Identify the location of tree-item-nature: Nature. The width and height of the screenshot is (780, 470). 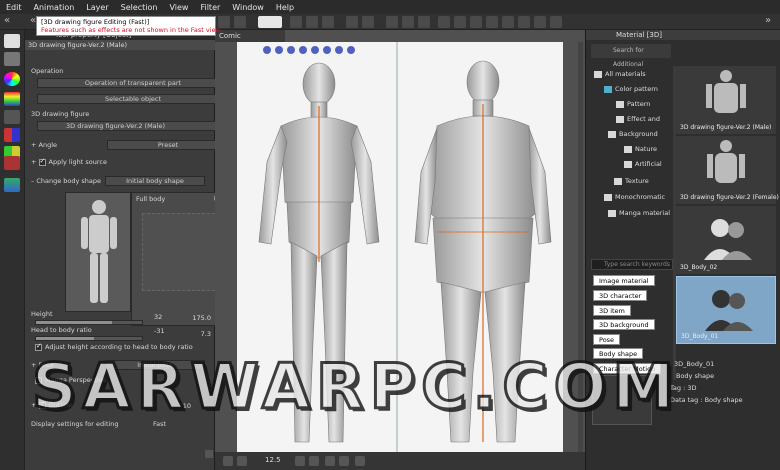
(640, 149).